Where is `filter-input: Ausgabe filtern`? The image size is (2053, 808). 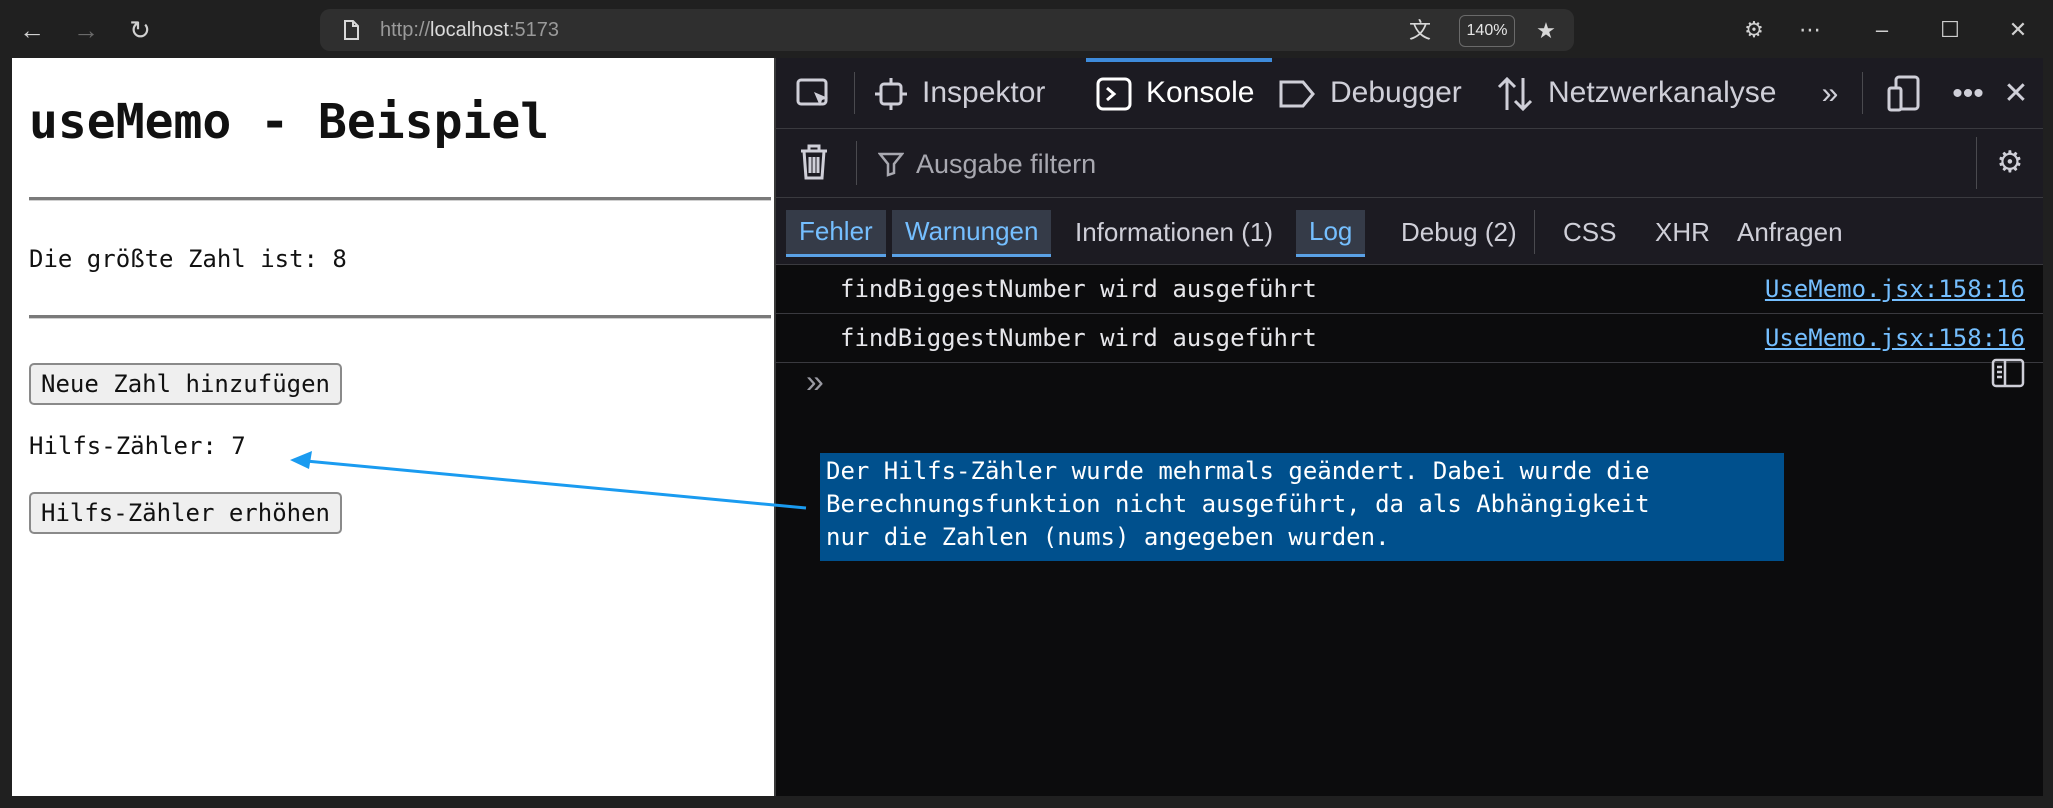
filter-input: Ausgabe filtern is located at coordinates (1006, 164).